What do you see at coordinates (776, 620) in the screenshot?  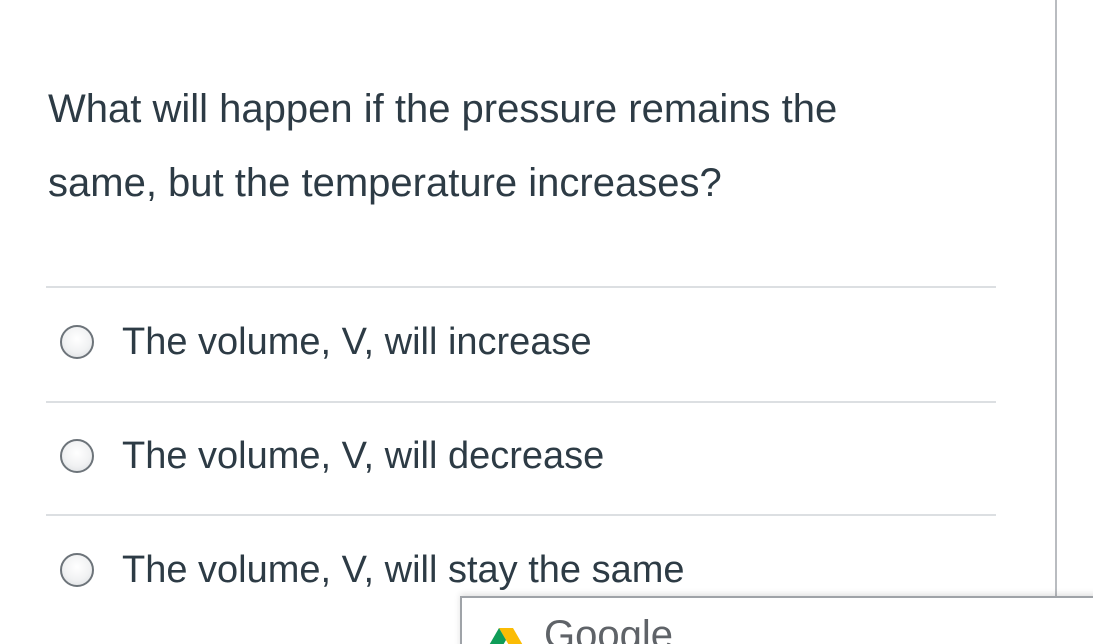 I see `google-drive-popup: Google` at bounding box center [776, 620].